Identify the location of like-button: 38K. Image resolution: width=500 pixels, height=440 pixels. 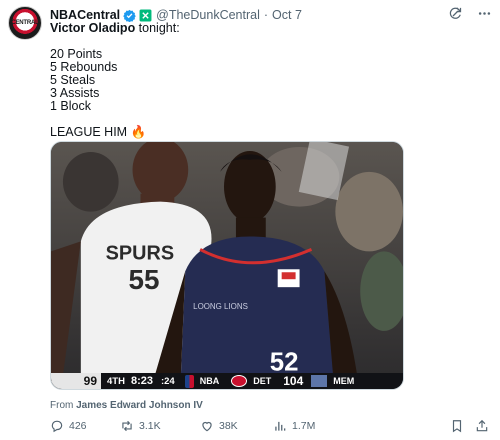
(219, 426).